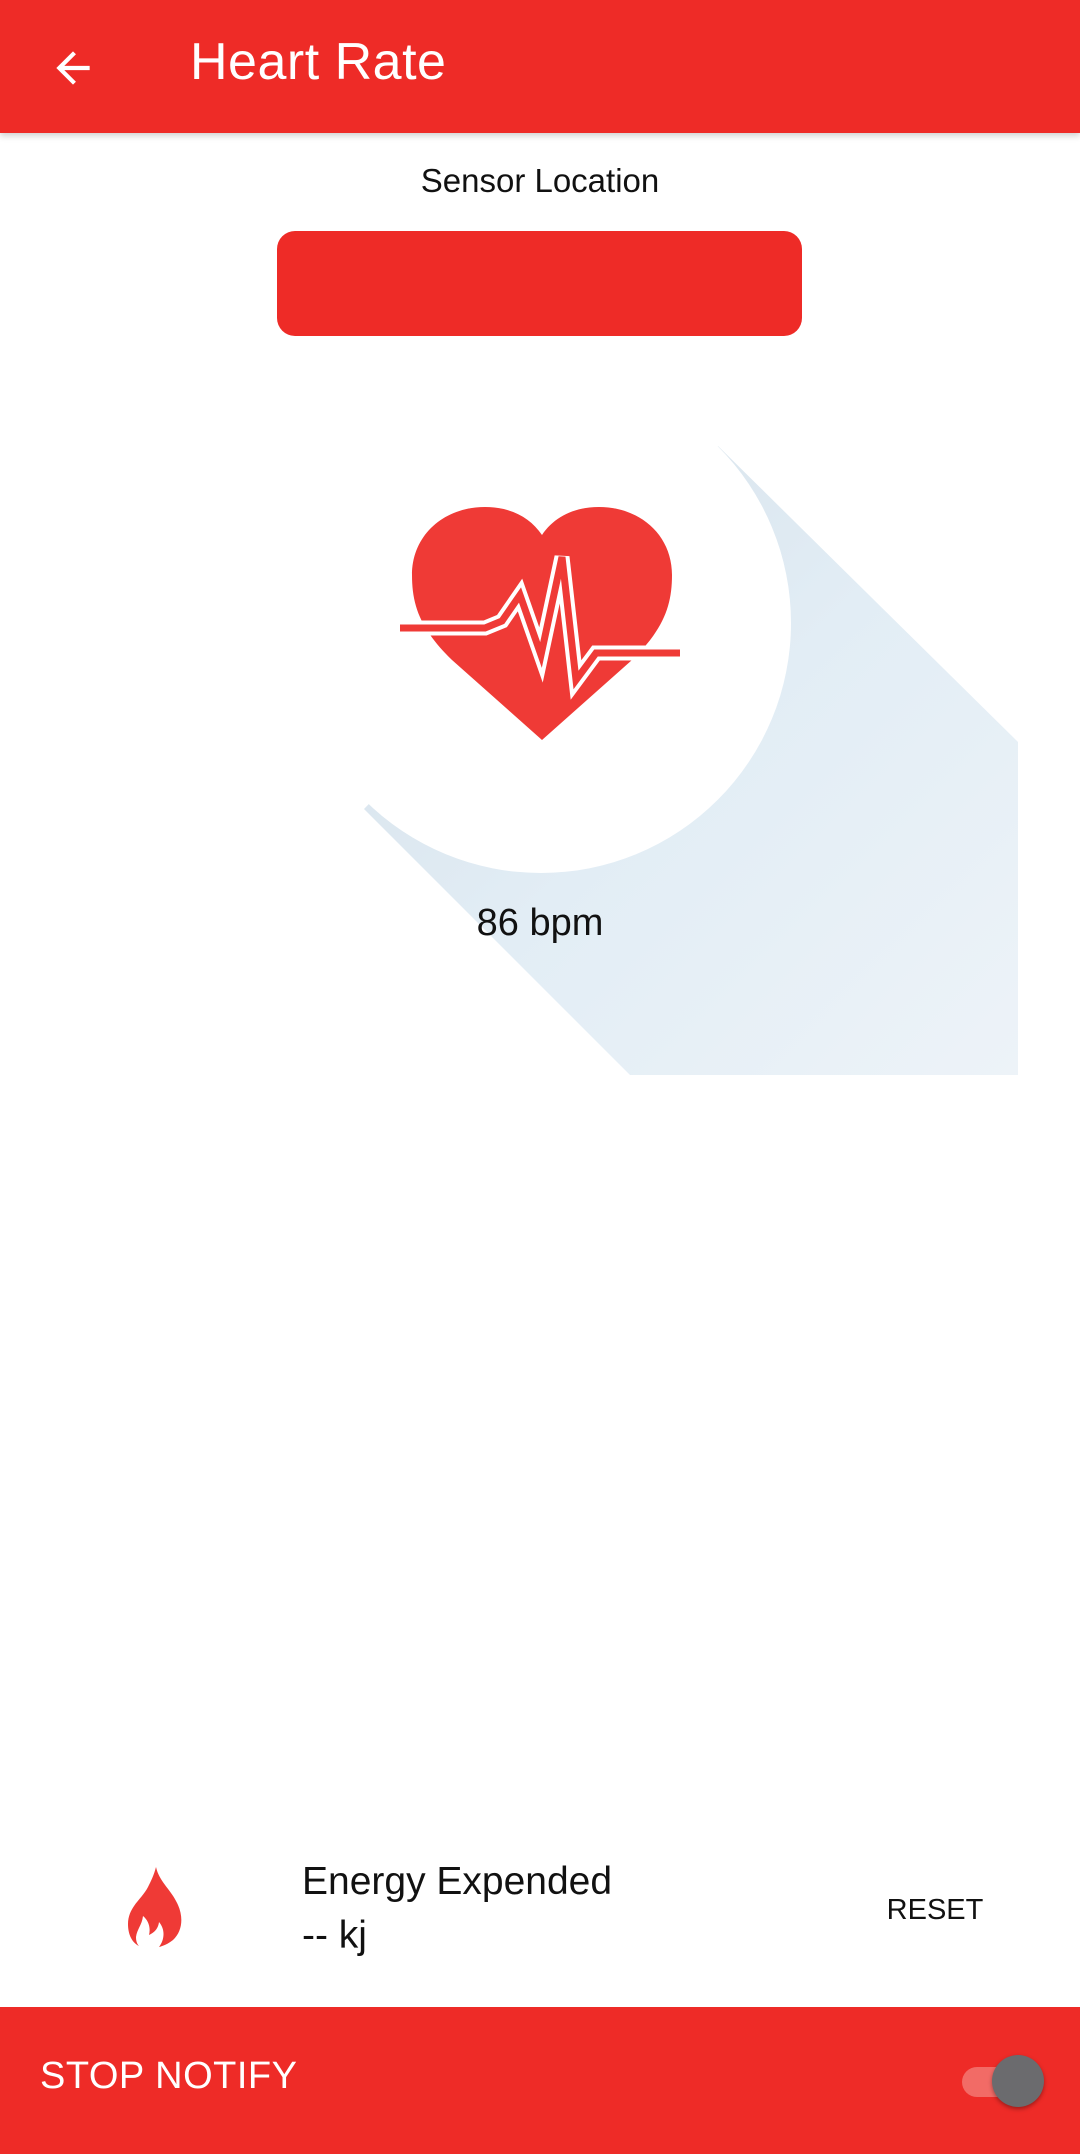  I want to click on heart-pulse-icon, so click(540, 623).